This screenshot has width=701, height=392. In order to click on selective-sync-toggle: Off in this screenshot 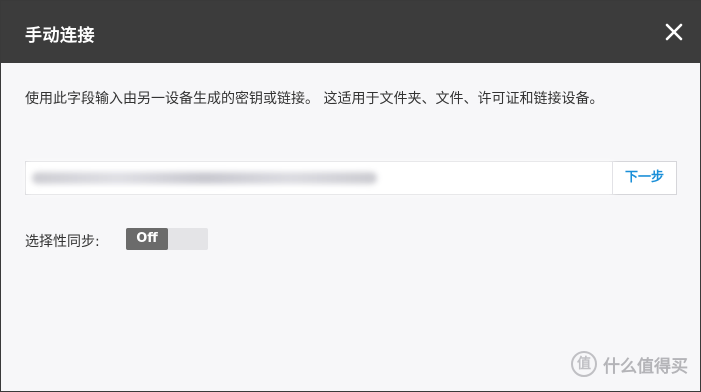, I will do `click(167, 239)`.